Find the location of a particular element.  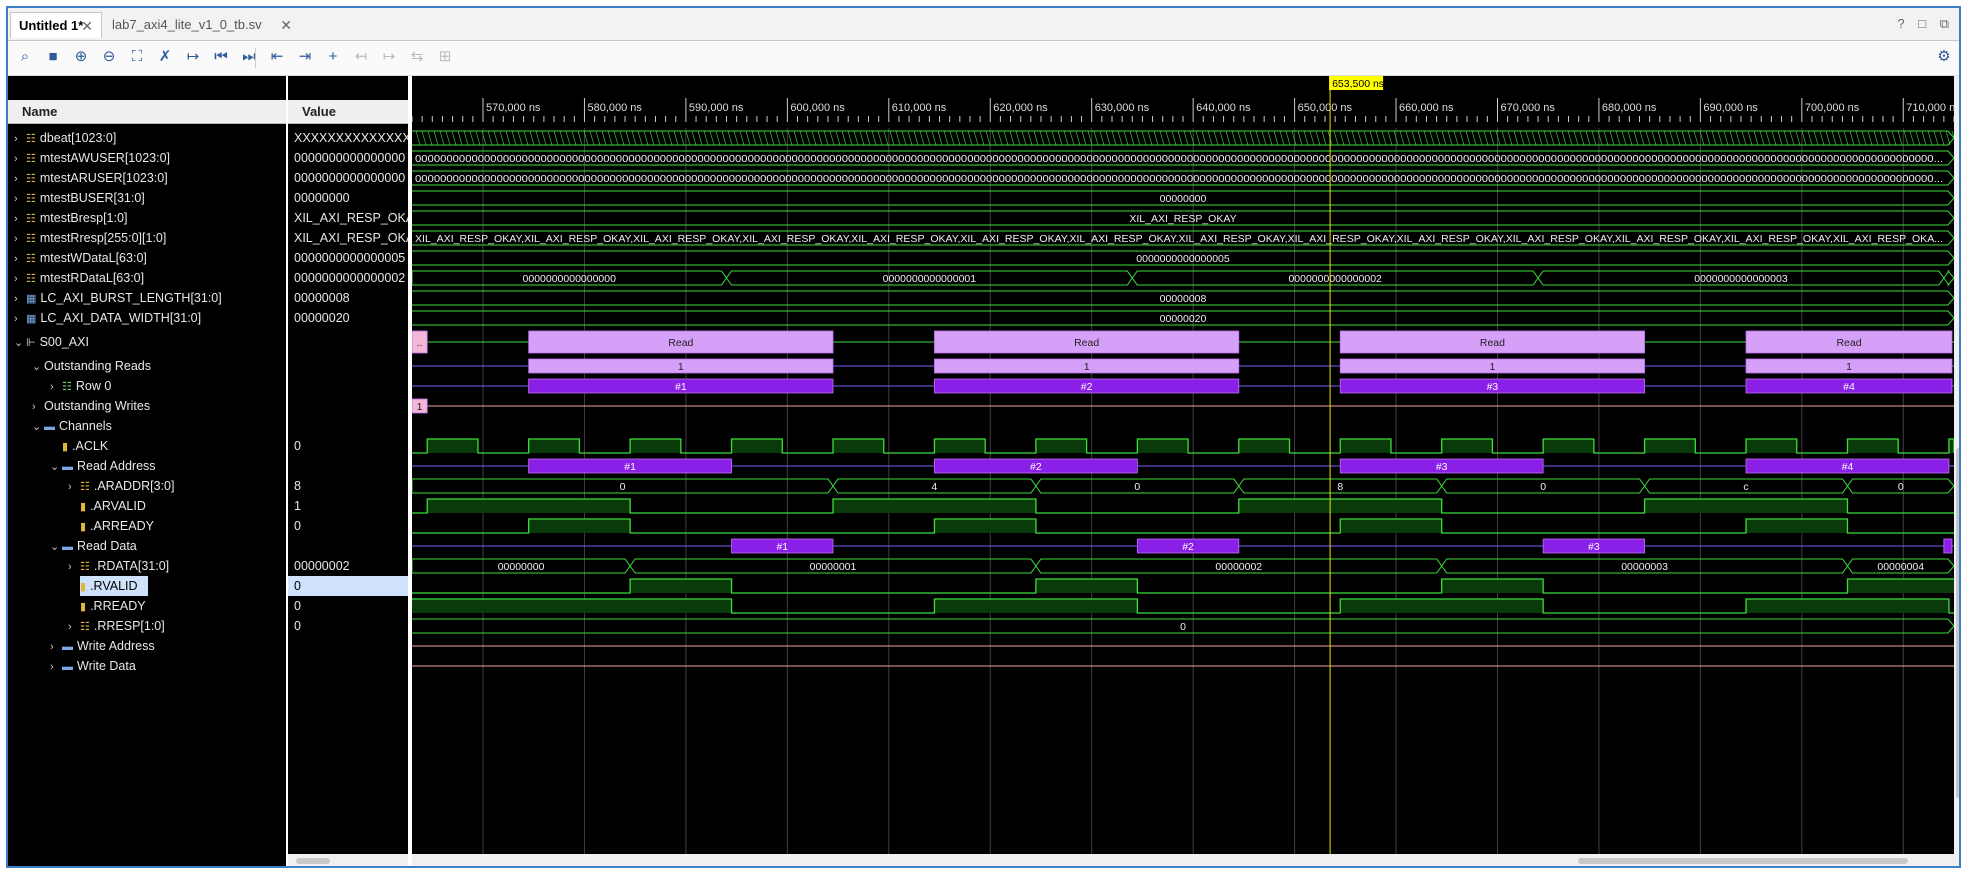

tab-untitled-1: Untitled 1* ✕ is located at coordinates (56, 25).